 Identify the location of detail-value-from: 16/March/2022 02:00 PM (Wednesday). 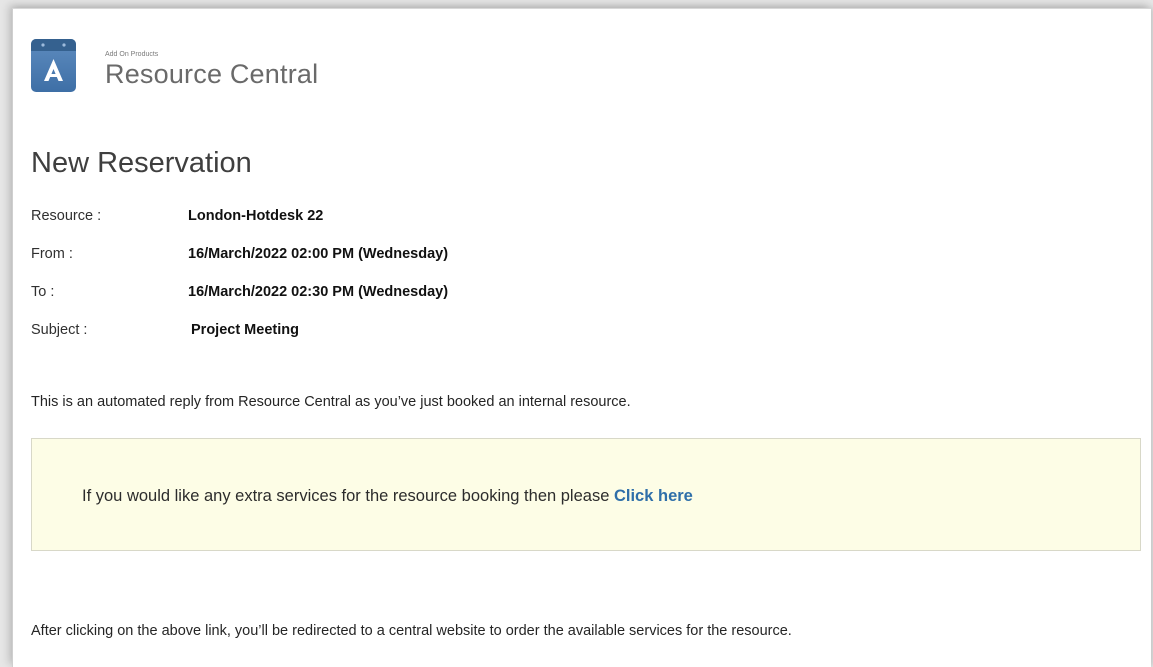
(318, 254).